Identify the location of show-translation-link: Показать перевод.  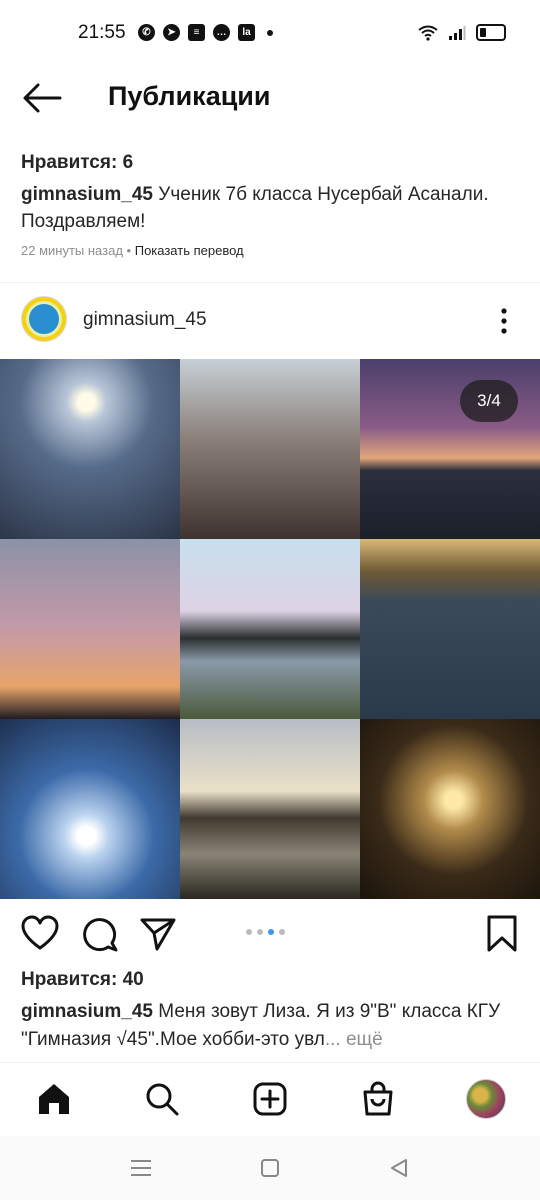
(189, 250).